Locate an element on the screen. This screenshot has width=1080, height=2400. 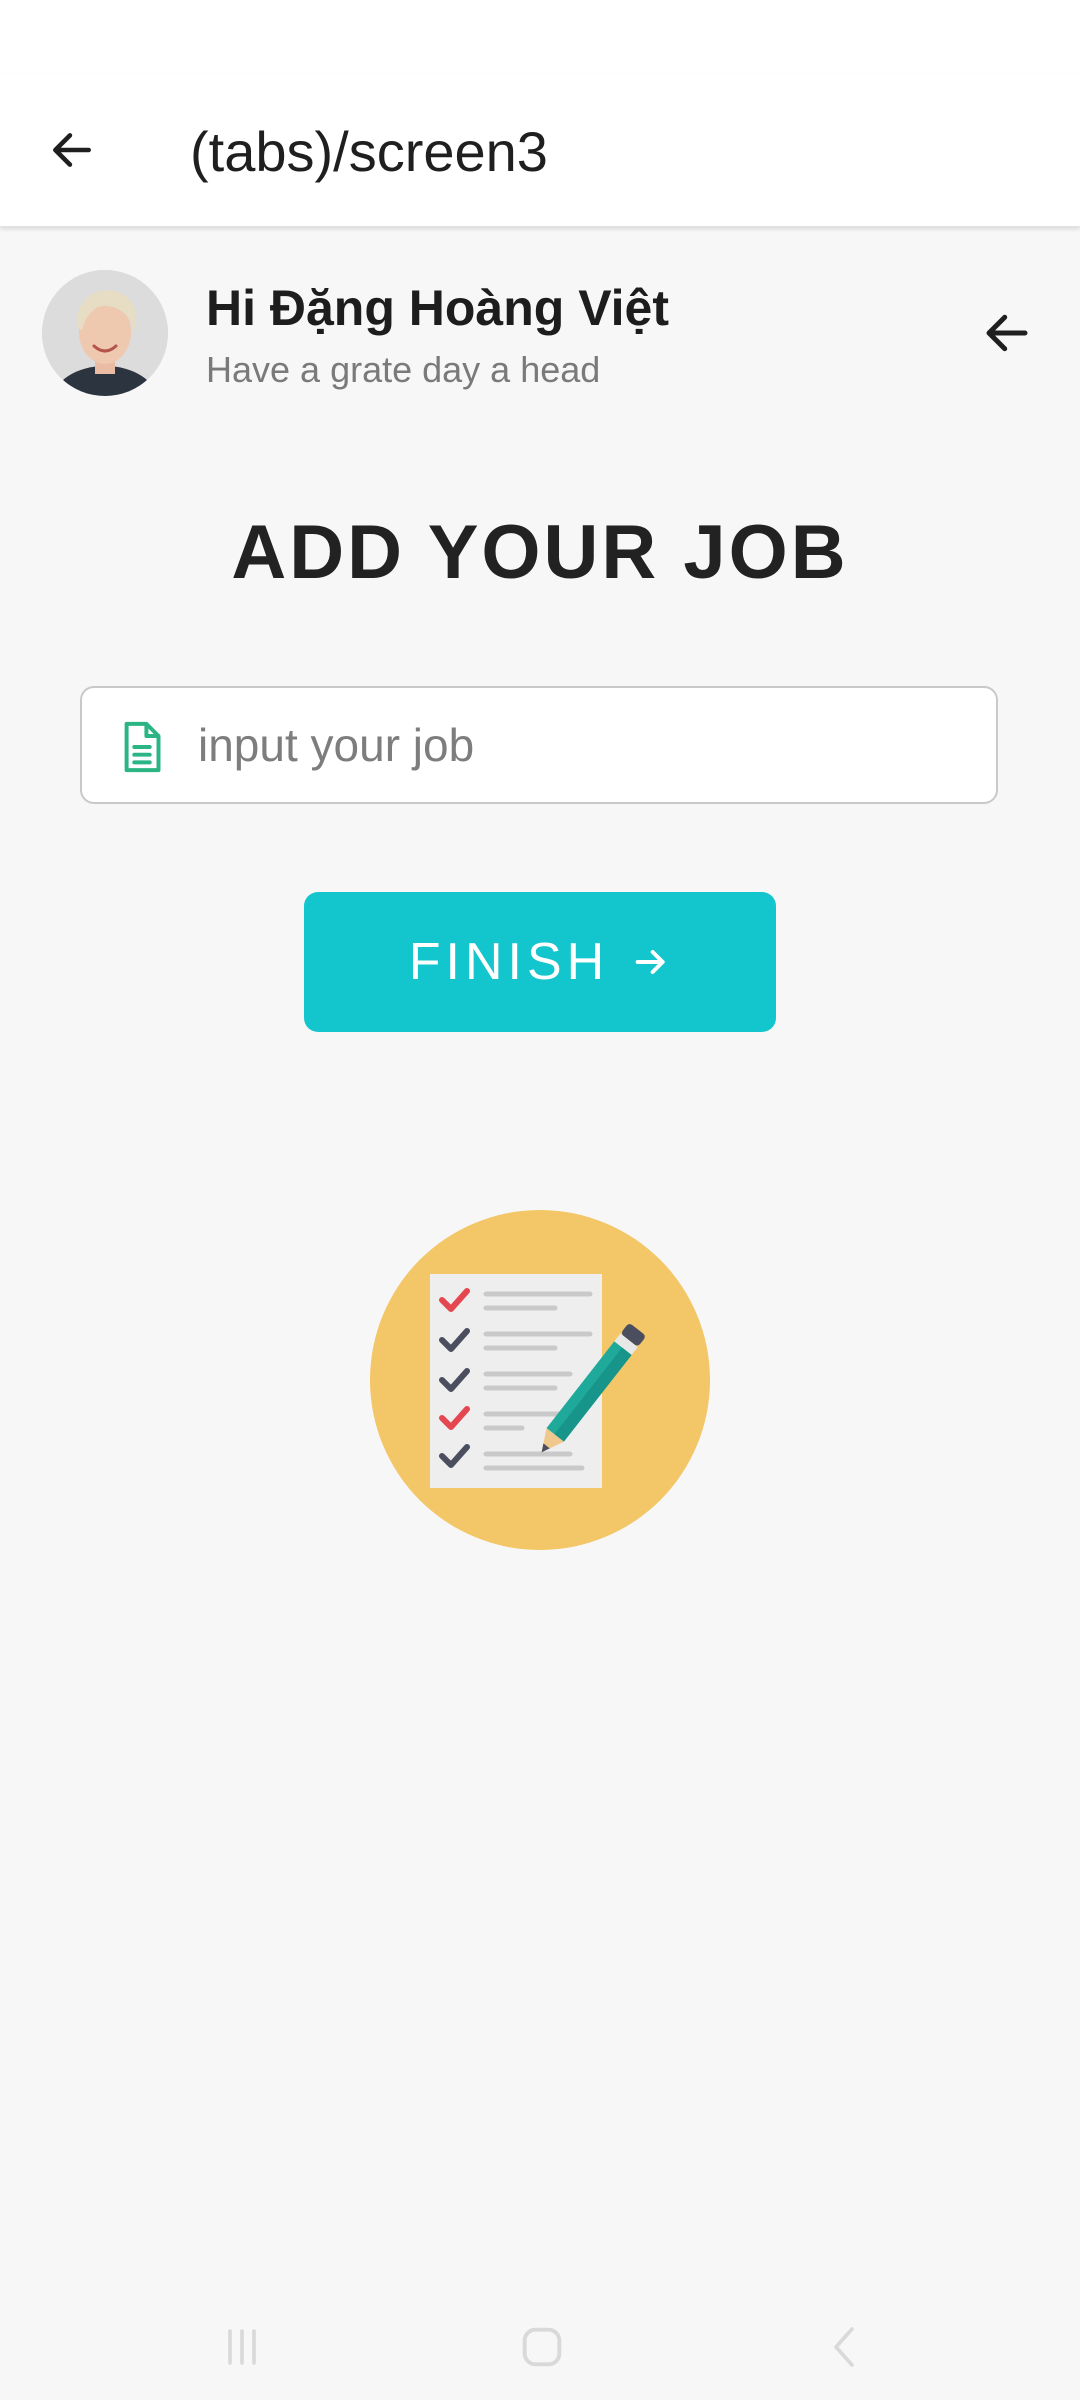
app-header: (tabs)/screen3 is located at coordinates (540, 150).